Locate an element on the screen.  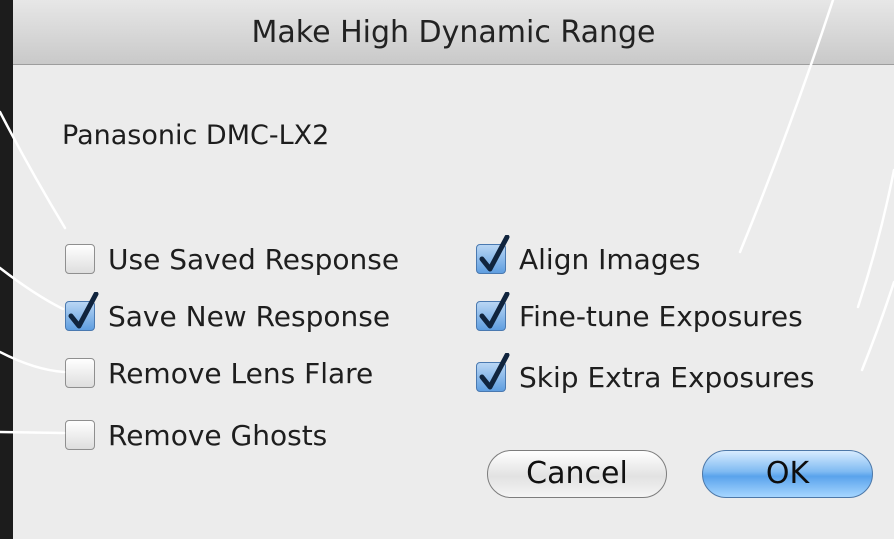
remove-lens-flare-checkbox is located at coordinates (80, 373).